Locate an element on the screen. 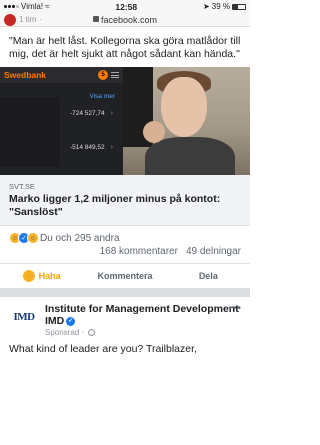  reactions-summary: ☺ ✓ ☺ Du och 295 andra is located at coordinates (125, 235).